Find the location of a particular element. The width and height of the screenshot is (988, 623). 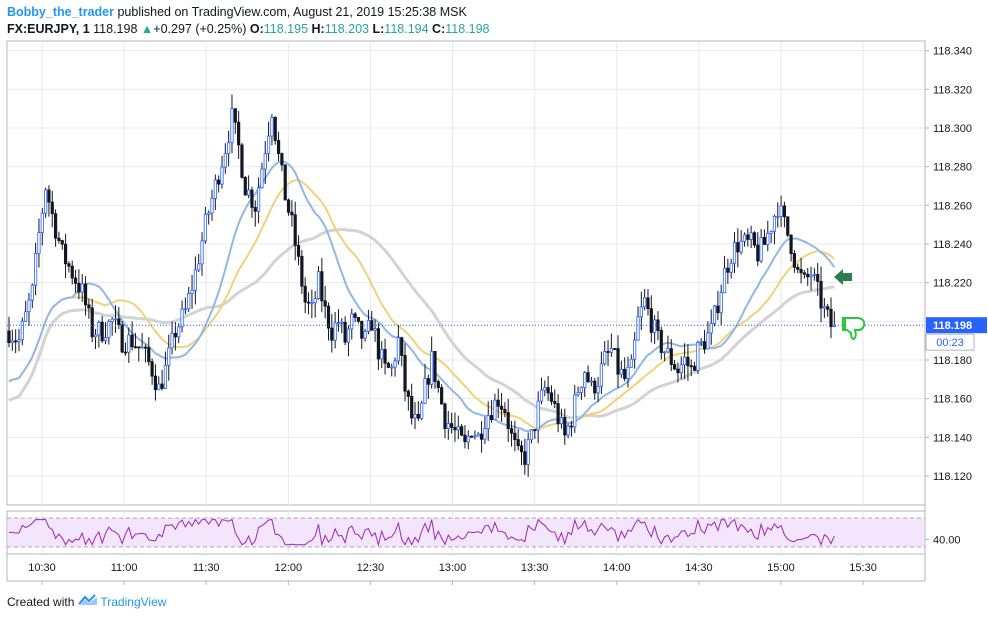

x-tick-label: 10:30 is located at coordinates (42, 568).